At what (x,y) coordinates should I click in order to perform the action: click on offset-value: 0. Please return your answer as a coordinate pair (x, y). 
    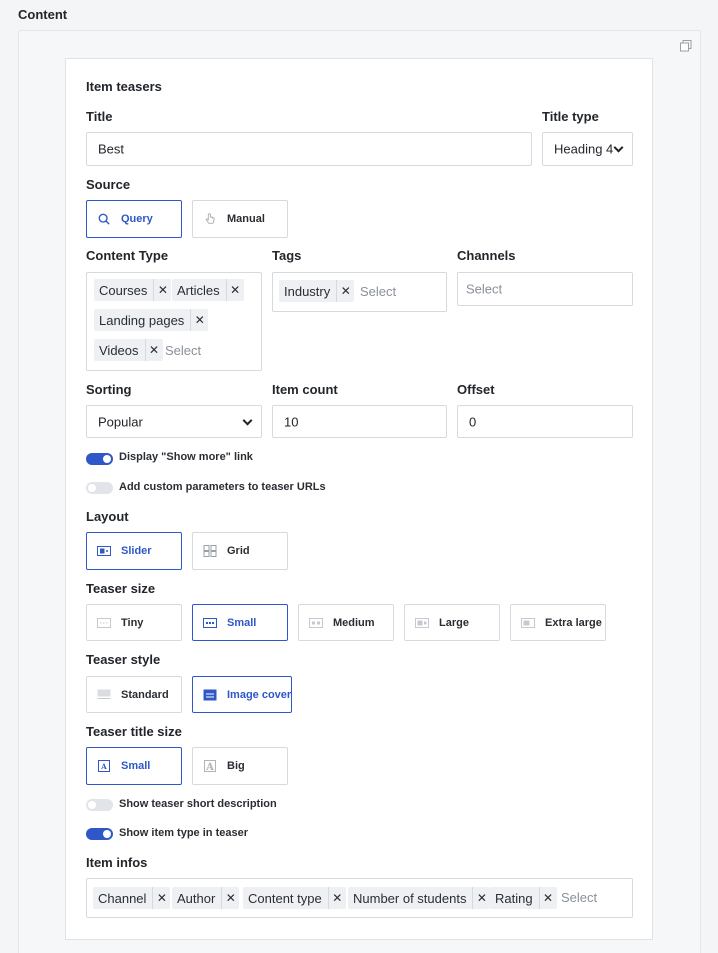
    Looking at the image, I should click on (473, 421).